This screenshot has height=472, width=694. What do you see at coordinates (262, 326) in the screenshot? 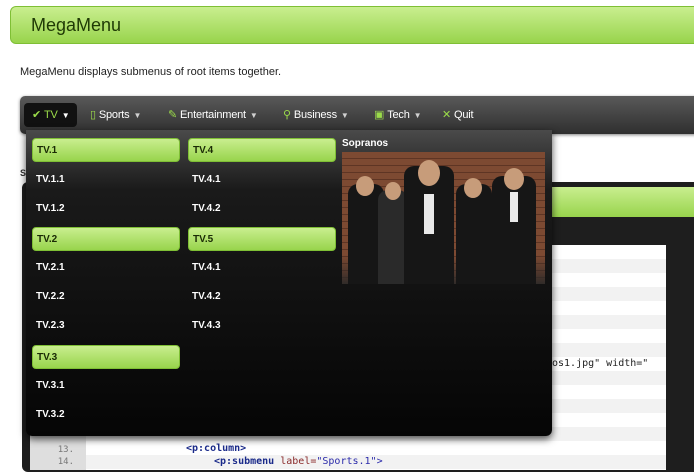
I see `submenu-item: TV.4.3` at bounding box center [262, 326].